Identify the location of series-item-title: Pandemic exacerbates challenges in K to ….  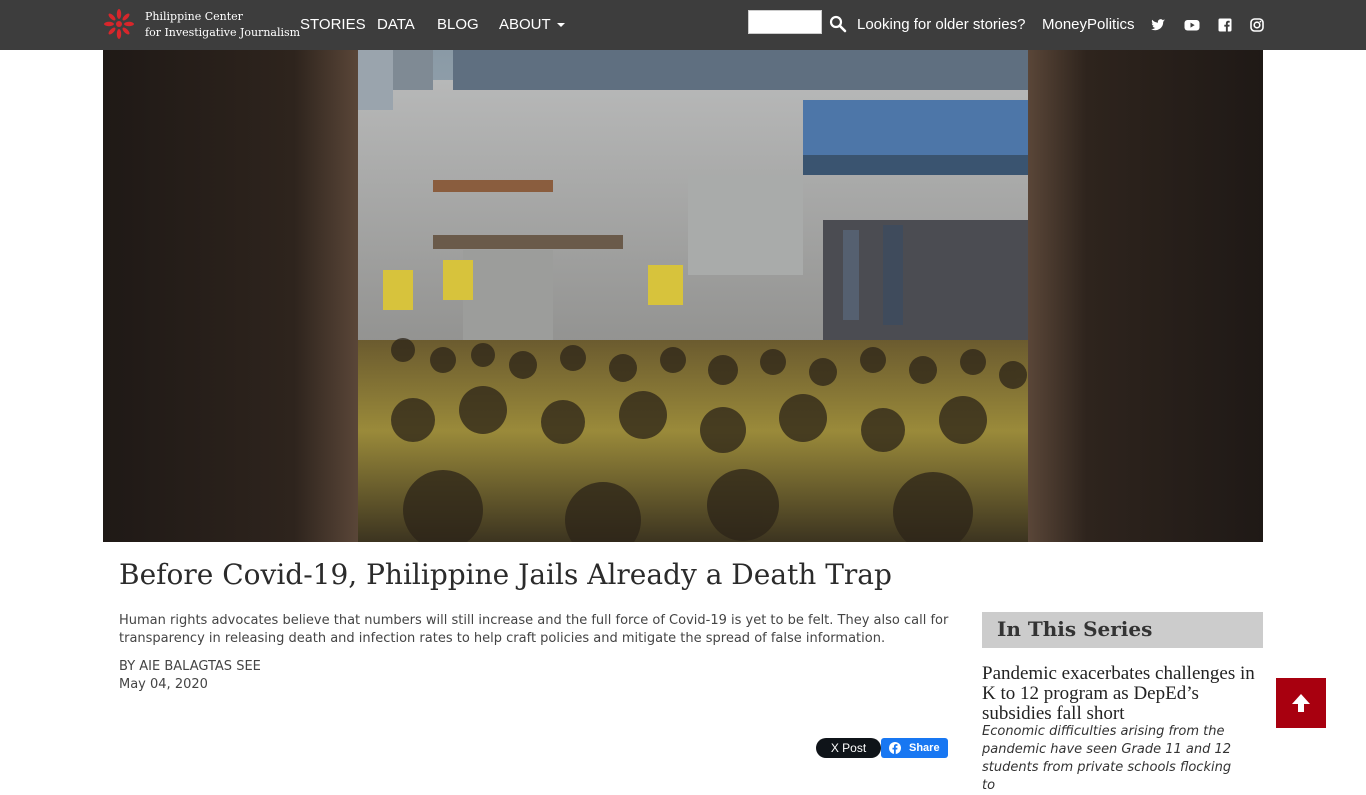
(1122, 694).